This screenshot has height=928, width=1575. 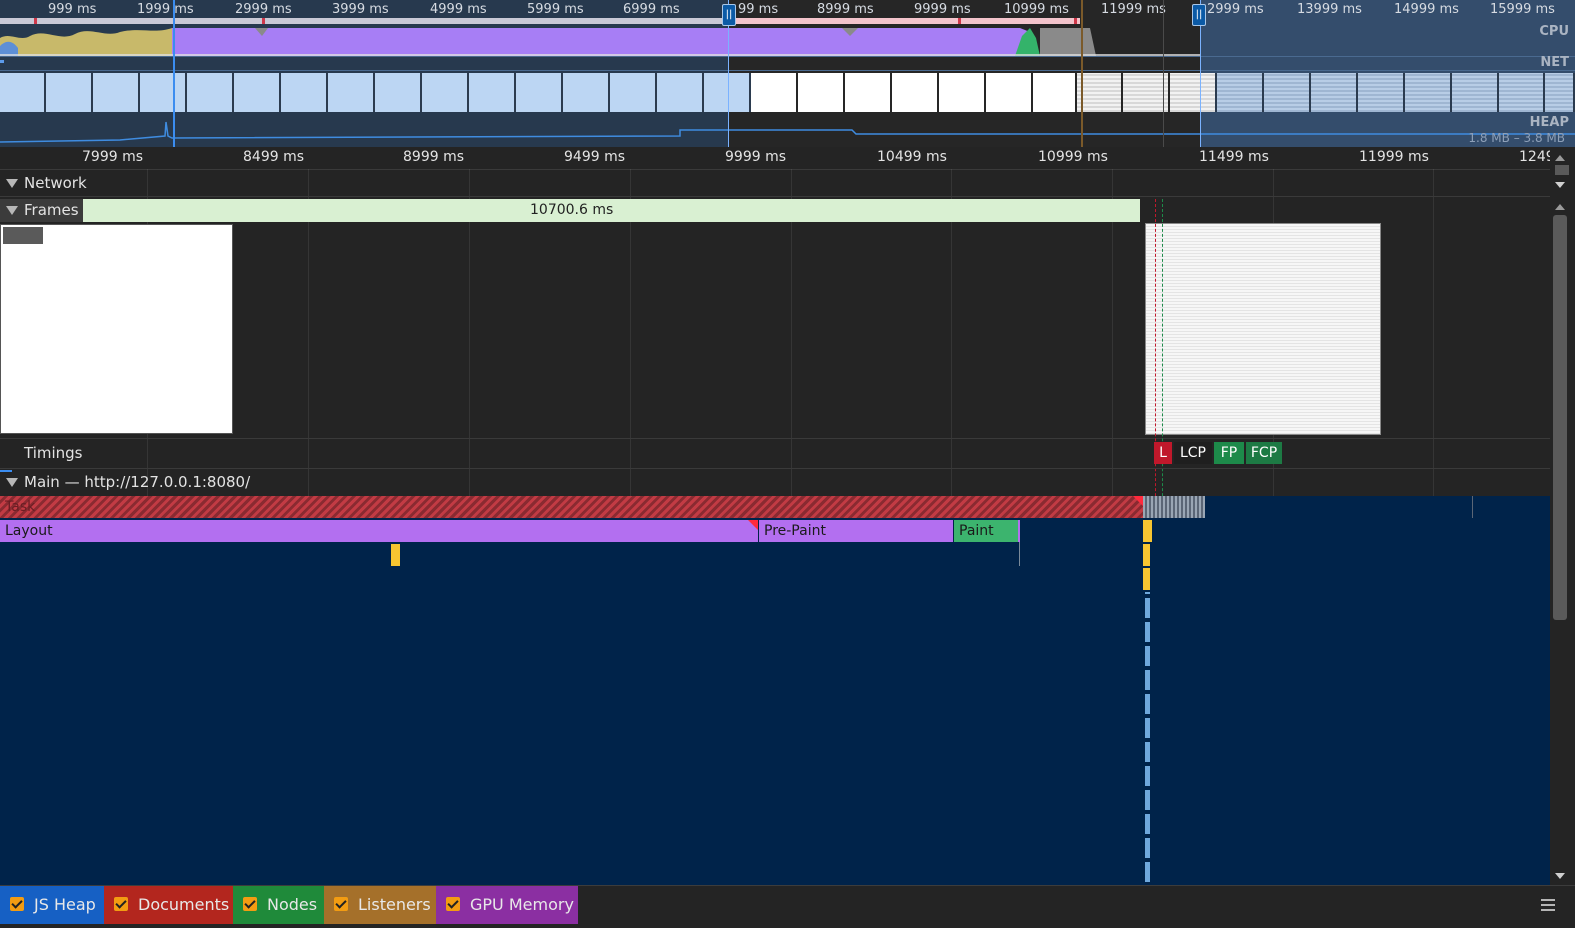 I want to click on scrollbar-thumb, so click(x=1560, y=417).